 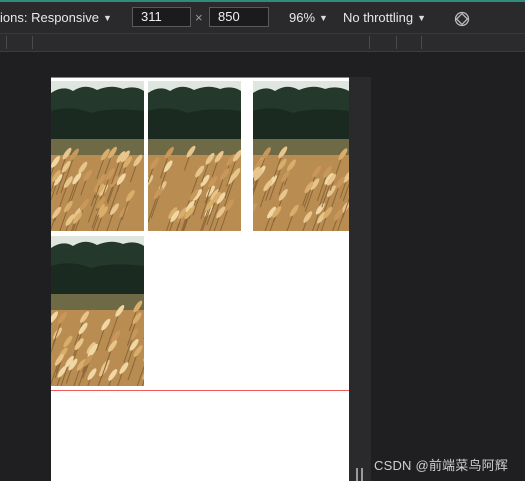 I want to click on element-outline-top, so click(x=200, y=77).